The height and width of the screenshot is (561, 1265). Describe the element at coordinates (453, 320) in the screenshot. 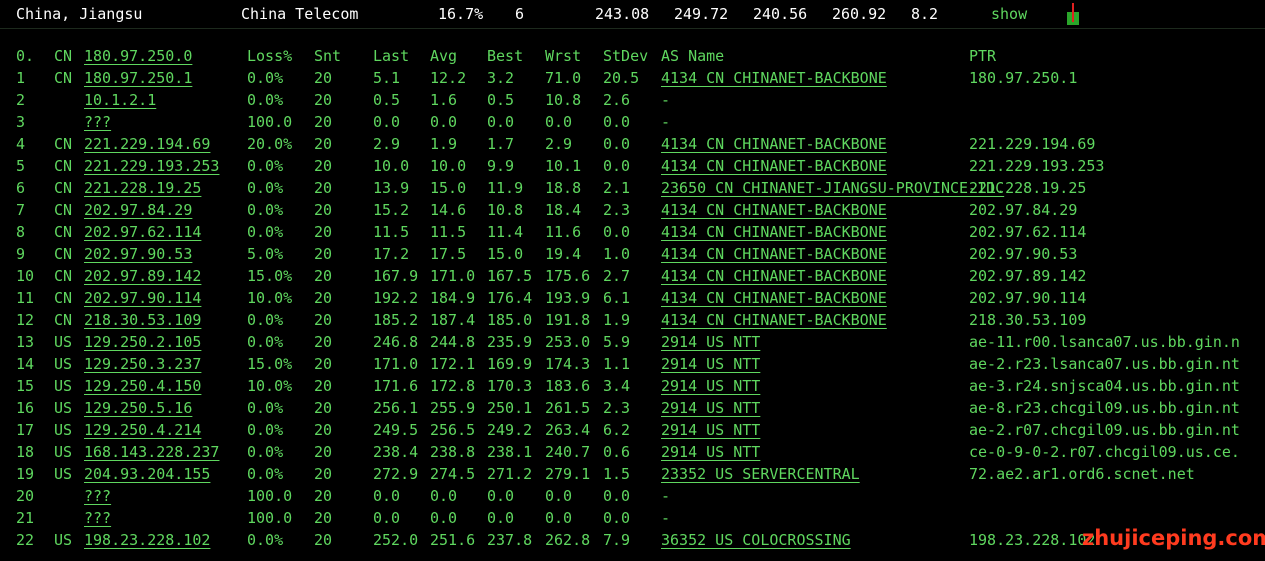

I see `cell-avg-ms: 187.4` at that location.